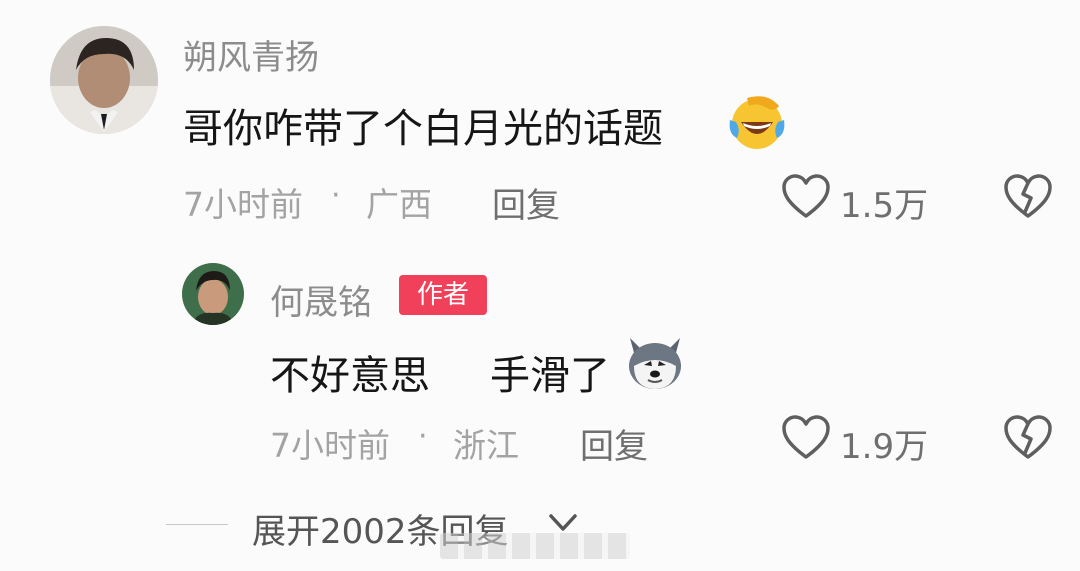 The image size is (1080, 571). What do you see at coordinates (884, 447) in the screenshot?
I see `like-count: 1.9万` at bounding box center [884, 447].